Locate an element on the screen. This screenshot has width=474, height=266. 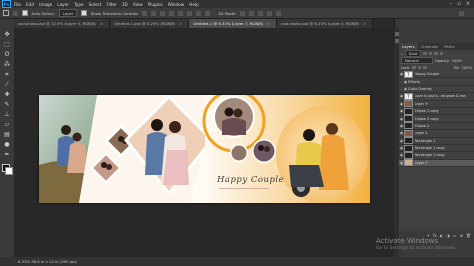
scooter-body is located at coordinates (306, 176).